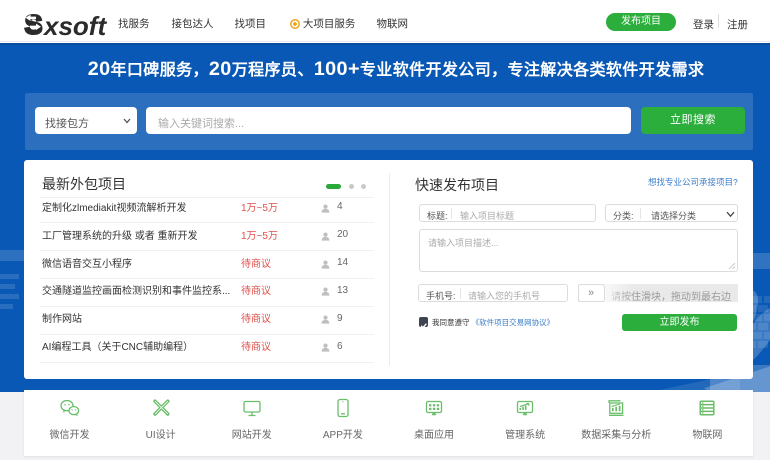 The width and height of the screenshot is (770, 460). I want to click on svg-text: S, so click(33, 25).